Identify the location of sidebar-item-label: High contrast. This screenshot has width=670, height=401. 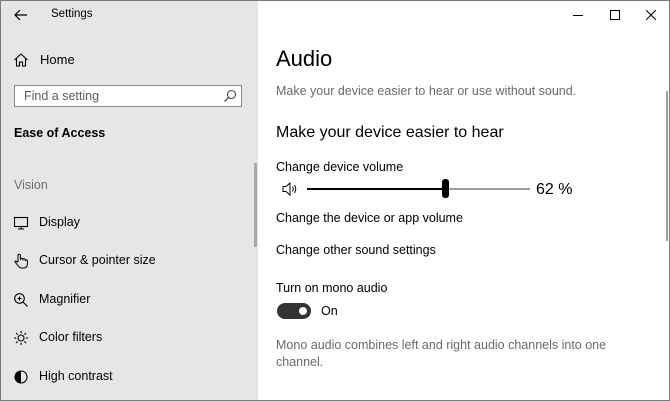
(76, 376).